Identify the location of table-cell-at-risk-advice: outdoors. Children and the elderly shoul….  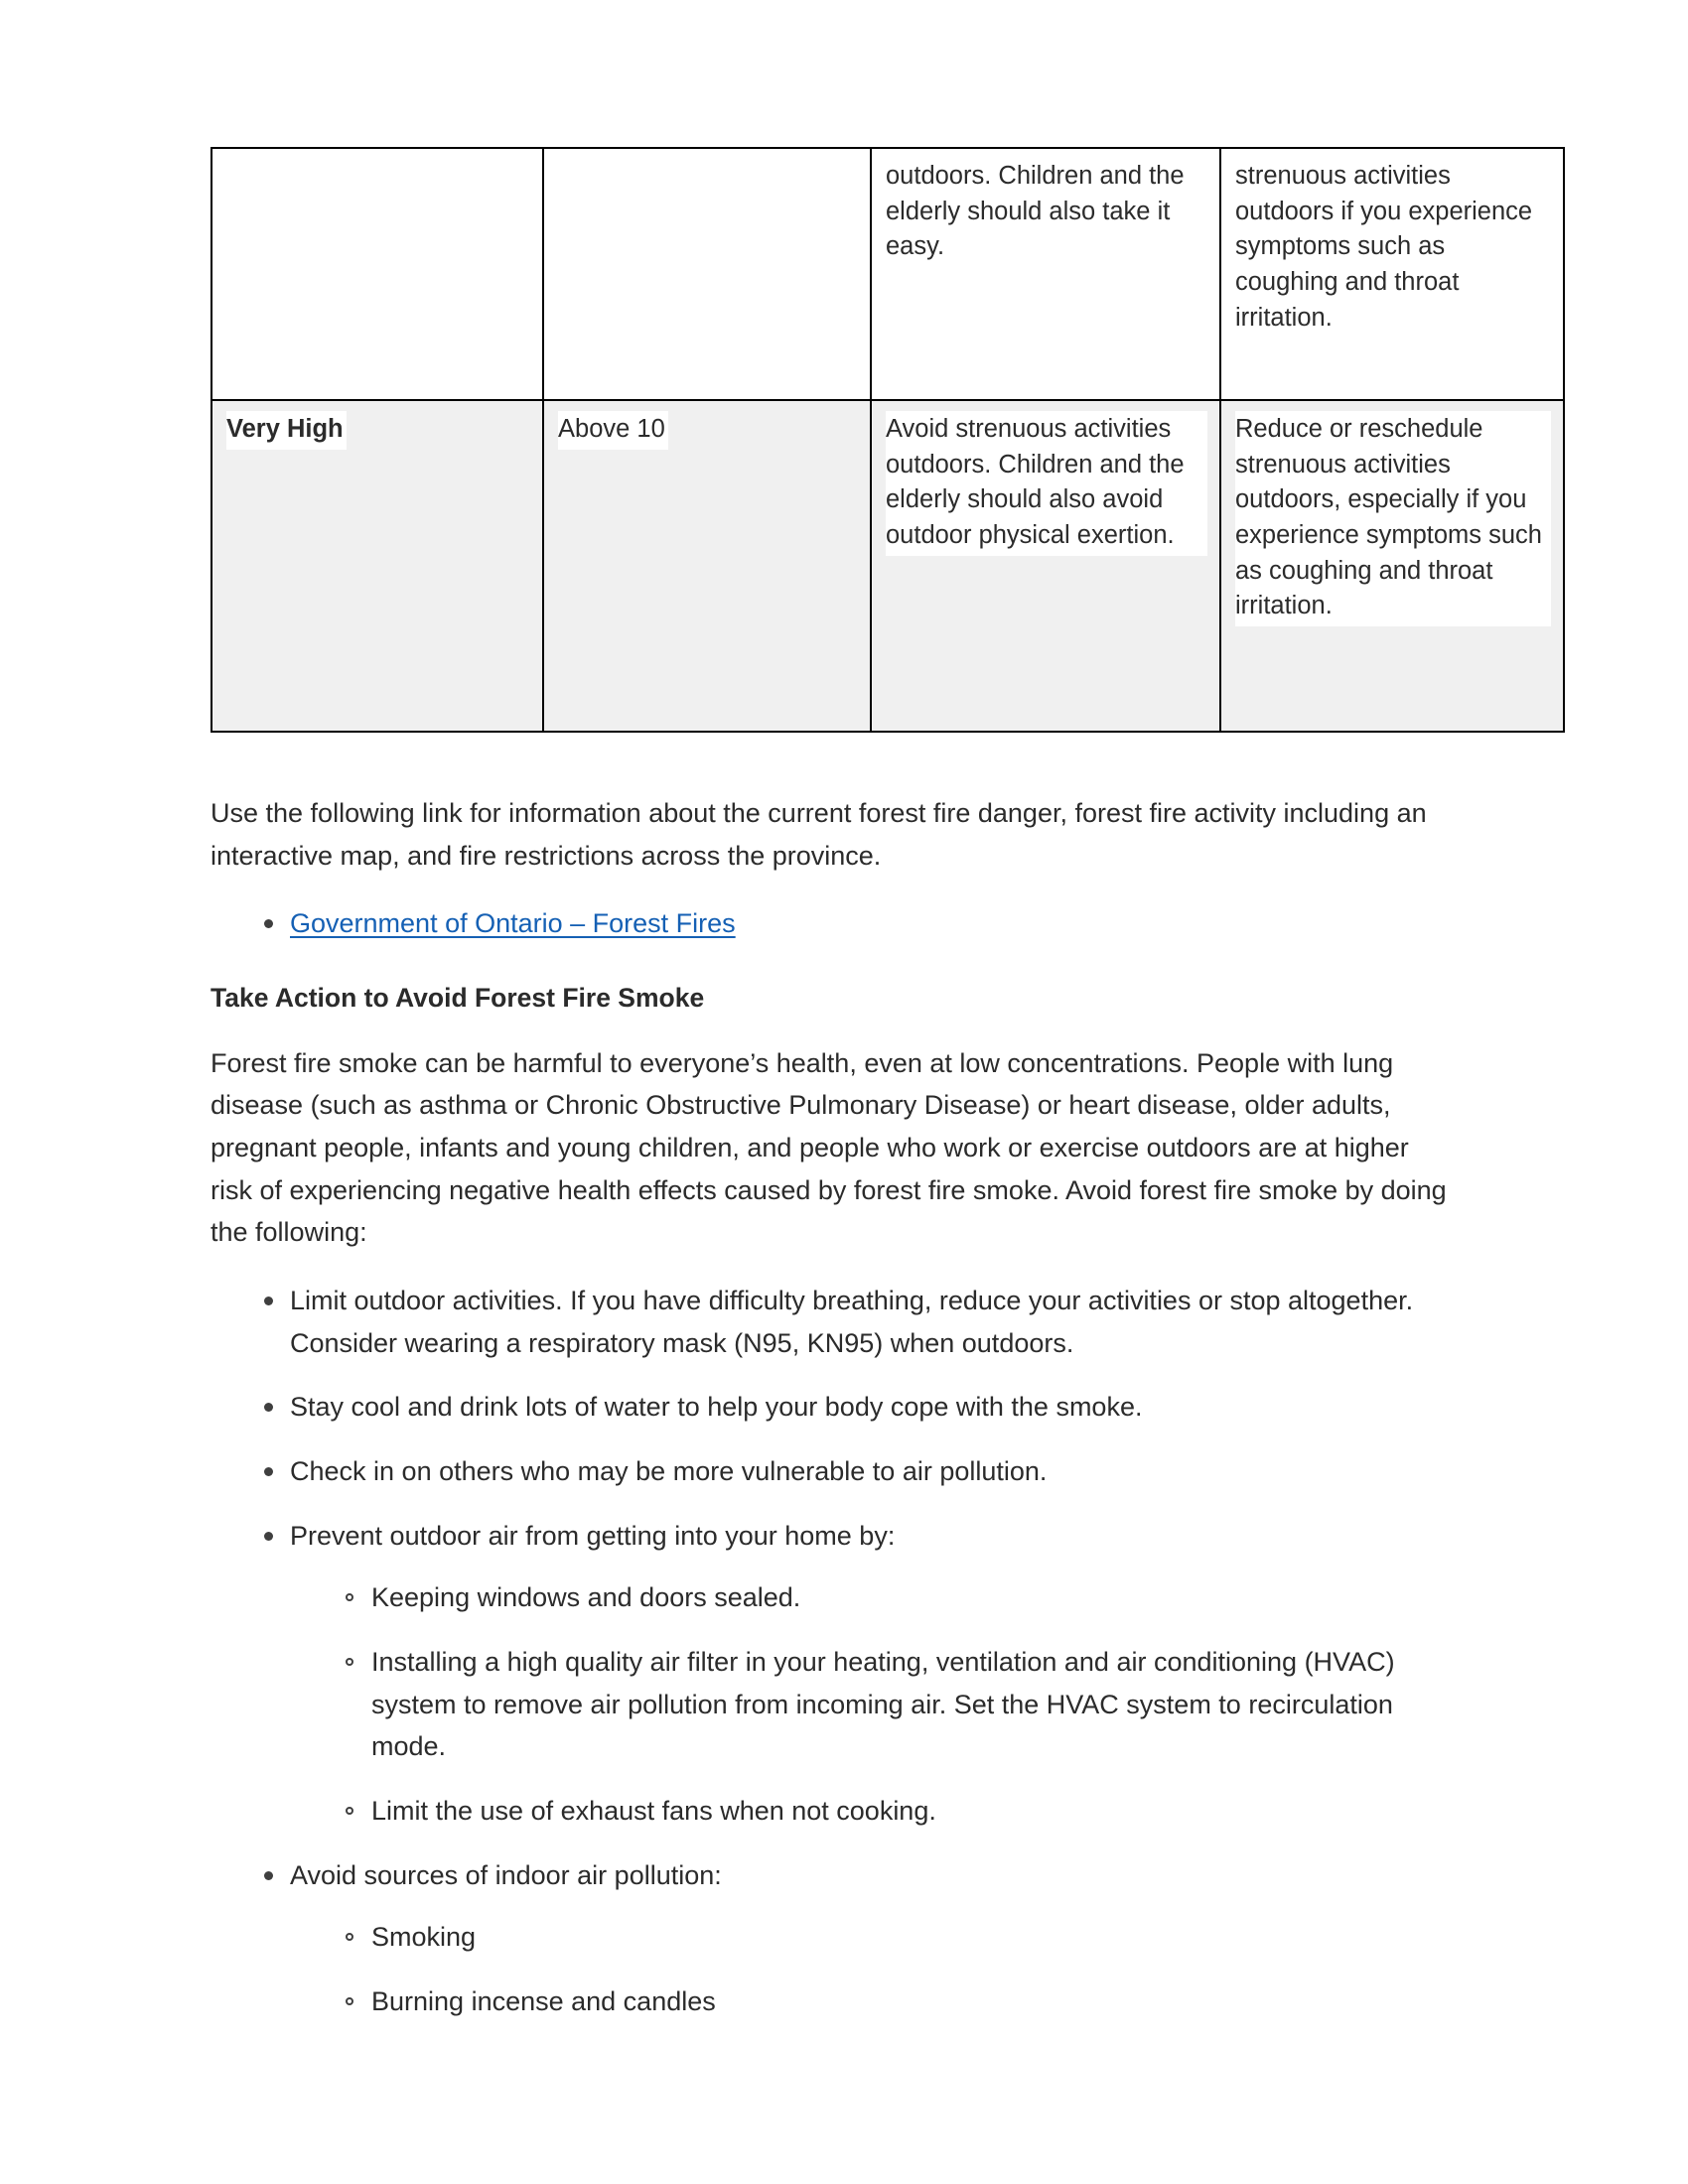
(1045, 274).